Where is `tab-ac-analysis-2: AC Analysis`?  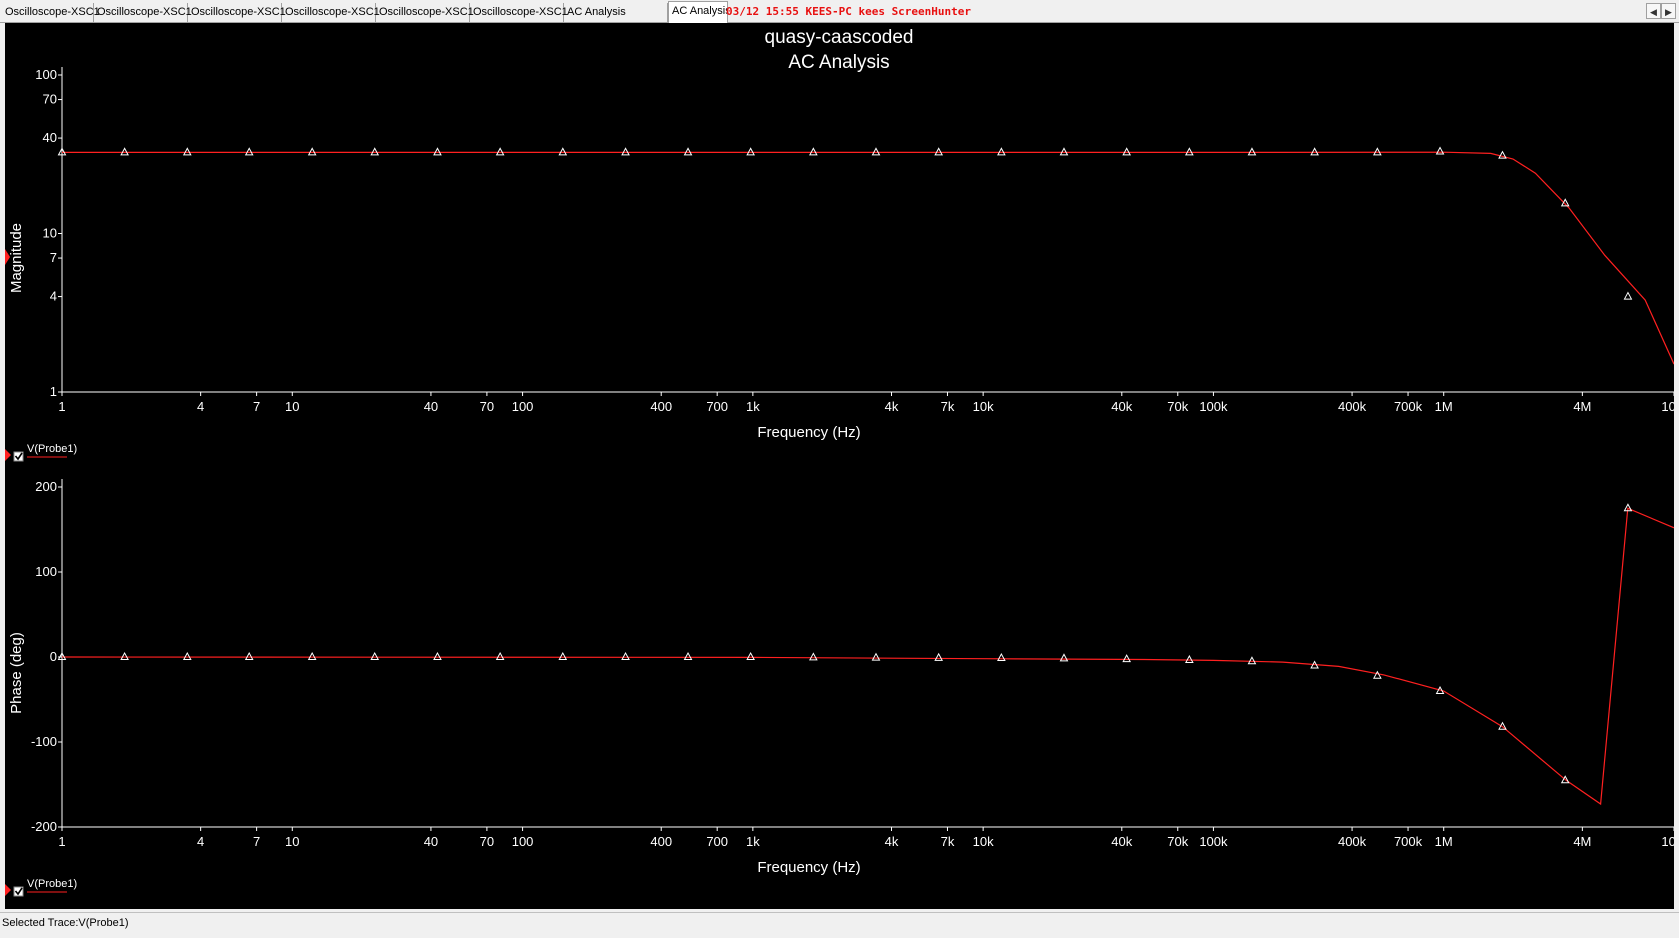
tab-ac-analysis-2: AC Analysis is located at coordinates (698, 12).